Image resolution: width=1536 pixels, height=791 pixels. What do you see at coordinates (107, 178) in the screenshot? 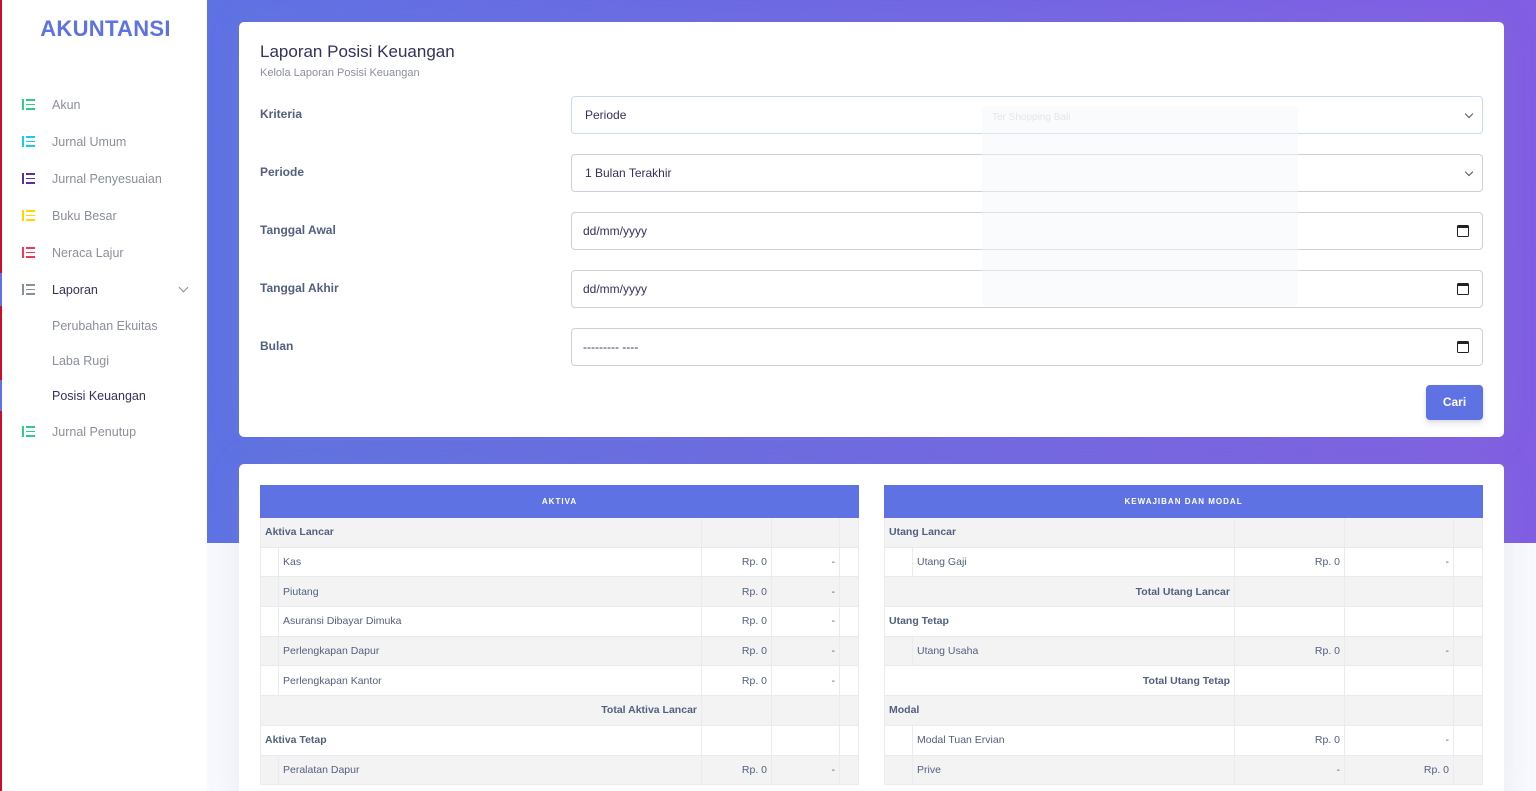
I see `sidebar-item-label: Jurnal Penyesuaian` at bounding box center [107, 178].